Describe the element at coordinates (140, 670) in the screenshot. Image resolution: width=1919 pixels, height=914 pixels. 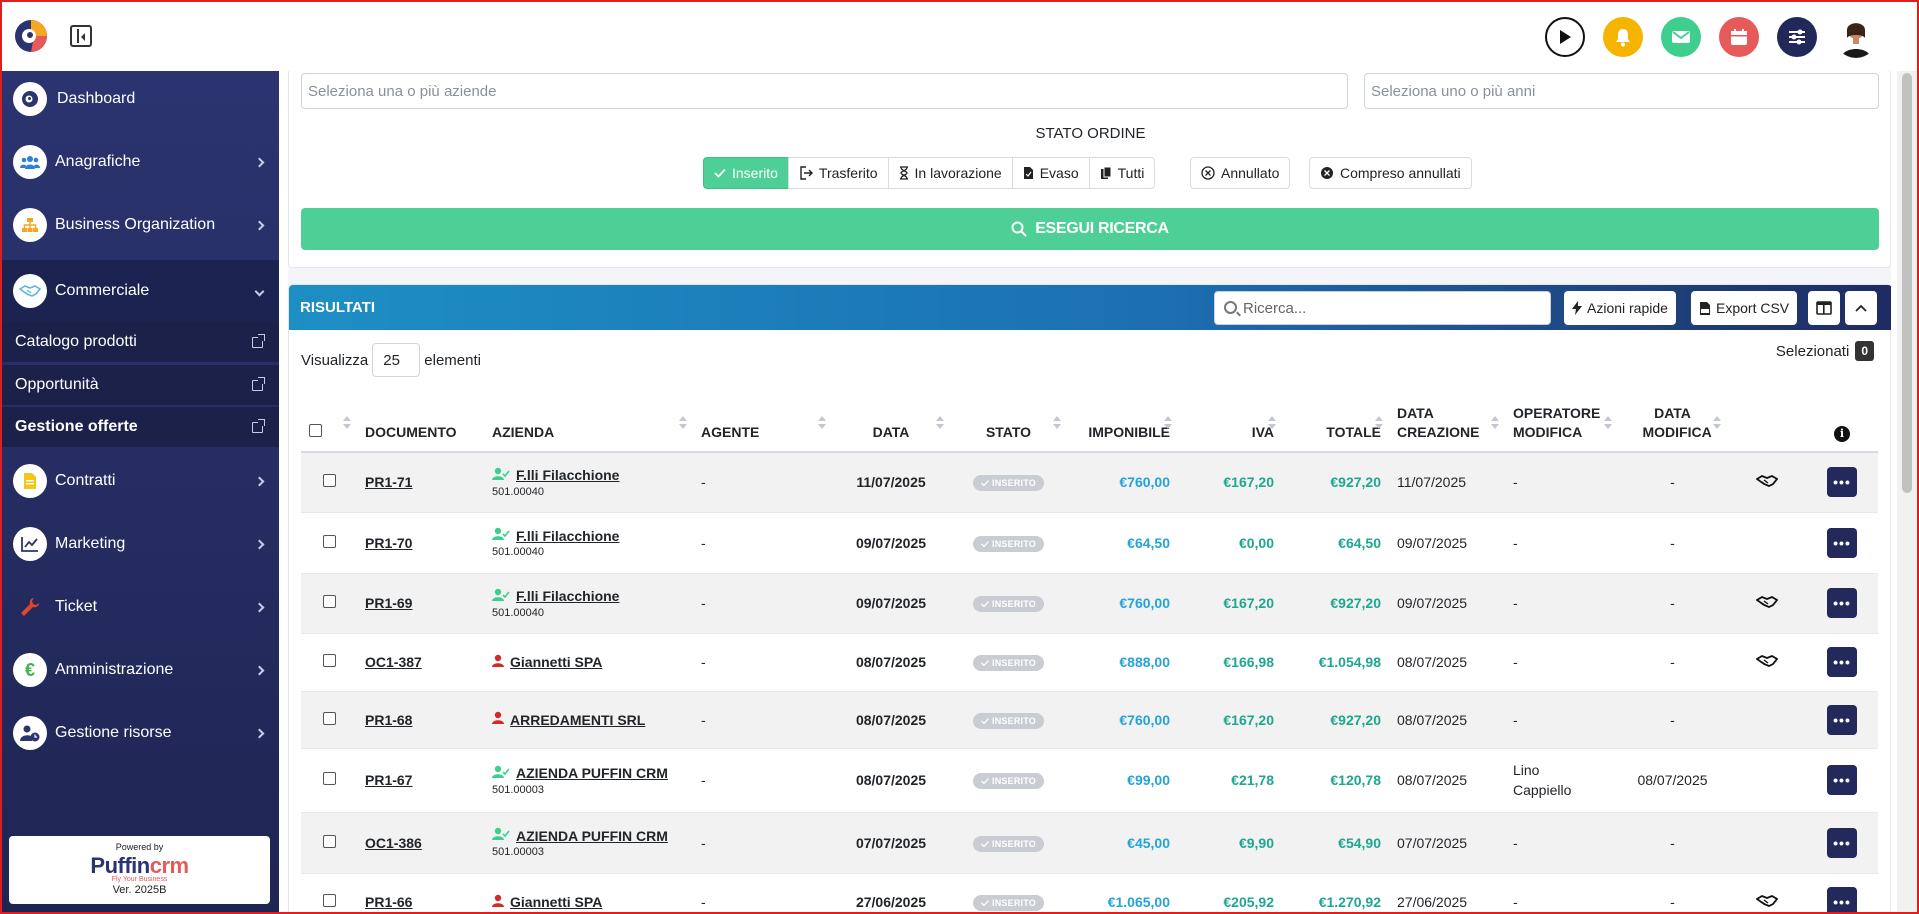
I see `sidebar-item-amministrazione: € Amministrazione` at that location.